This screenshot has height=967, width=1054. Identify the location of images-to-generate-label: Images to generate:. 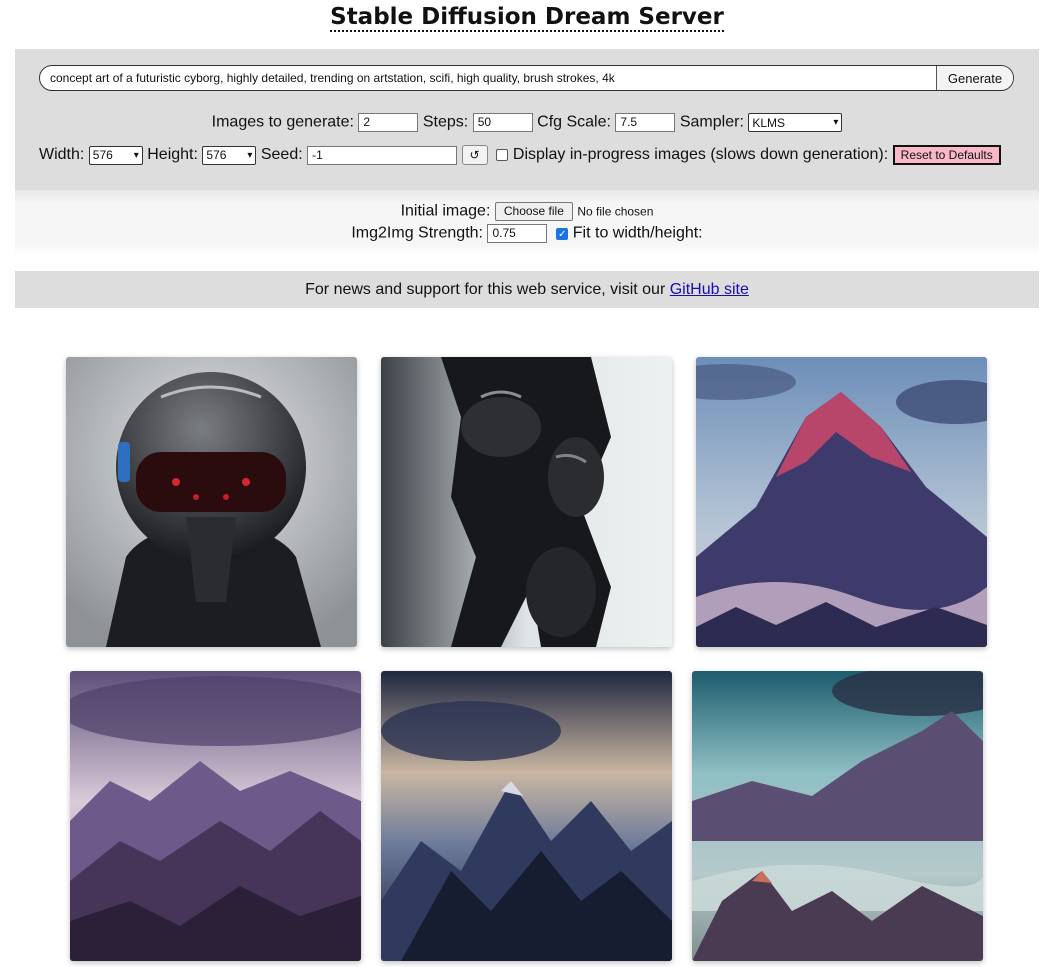
(282, 122).